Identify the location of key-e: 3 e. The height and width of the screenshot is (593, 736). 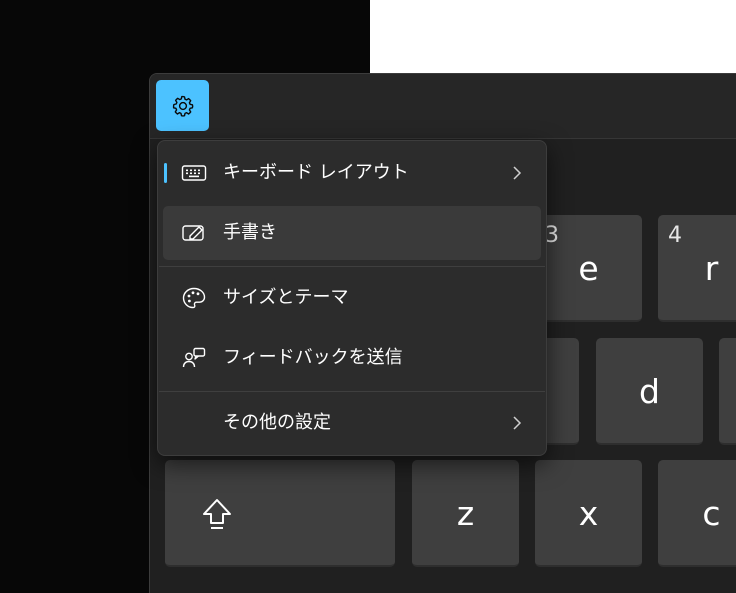
(588, 268).